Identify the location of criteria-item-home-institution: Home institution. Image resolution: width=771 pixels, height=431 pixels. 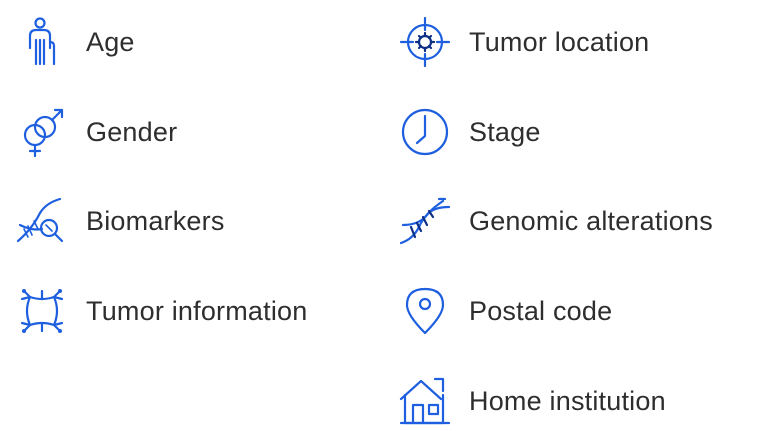
(531, 401).